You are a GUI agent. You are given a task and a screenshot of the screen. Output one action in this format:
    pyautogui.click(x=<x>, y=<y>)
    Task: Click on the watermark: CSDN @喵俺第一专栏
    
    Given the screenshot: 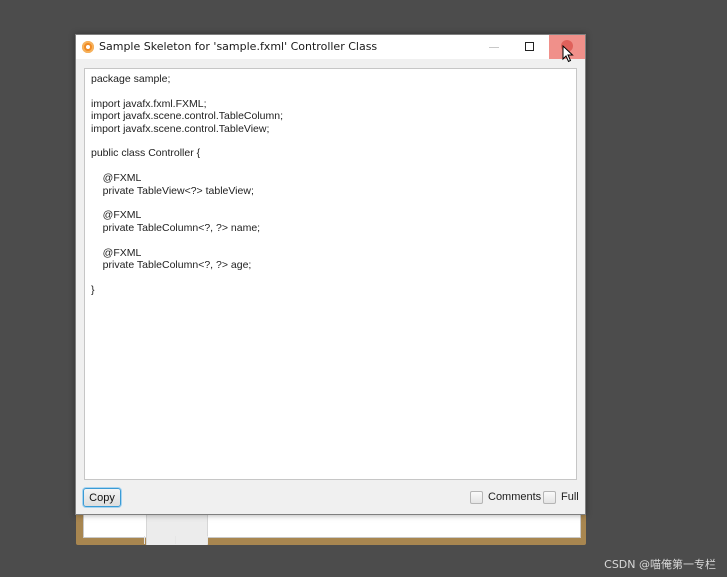 What is the action you would take?
    pyautogui.click(x=660, y=564)
    